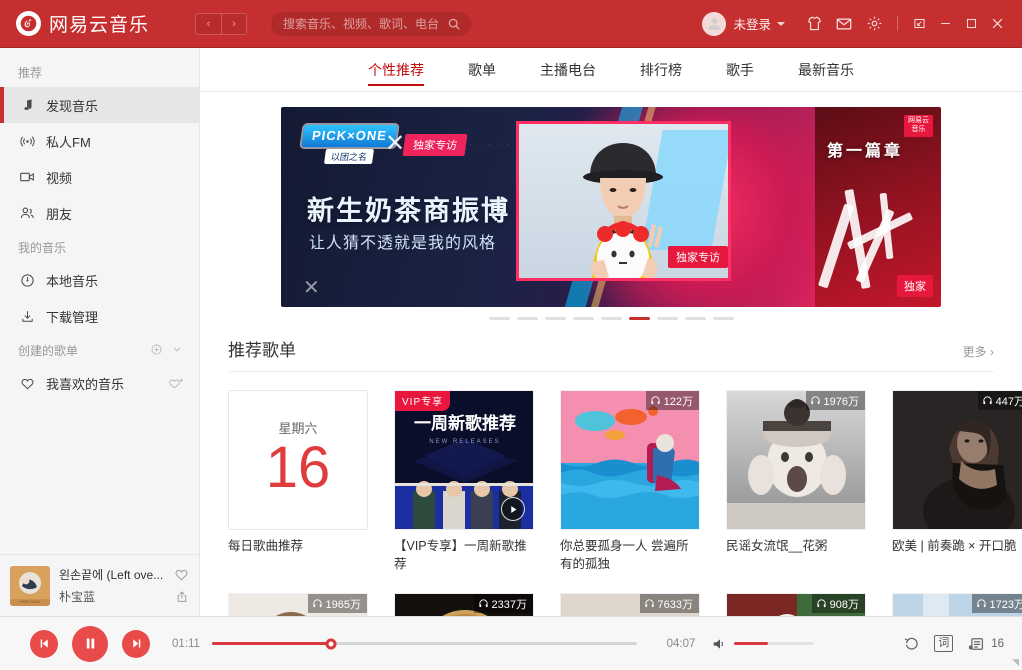  Describe the element at coordinates (482, 70) in the screenshot. I see `tab-playlists: 歌单` at that location.